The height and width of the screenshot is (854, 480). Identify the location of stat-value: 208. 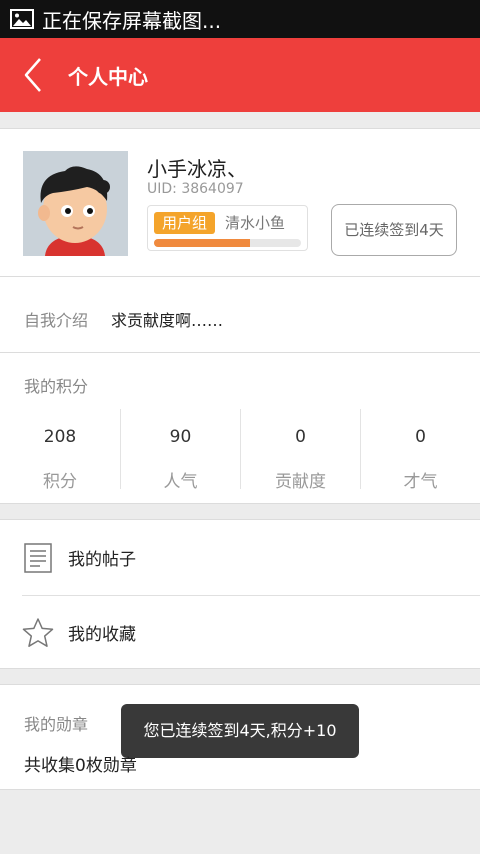
(60, 437).